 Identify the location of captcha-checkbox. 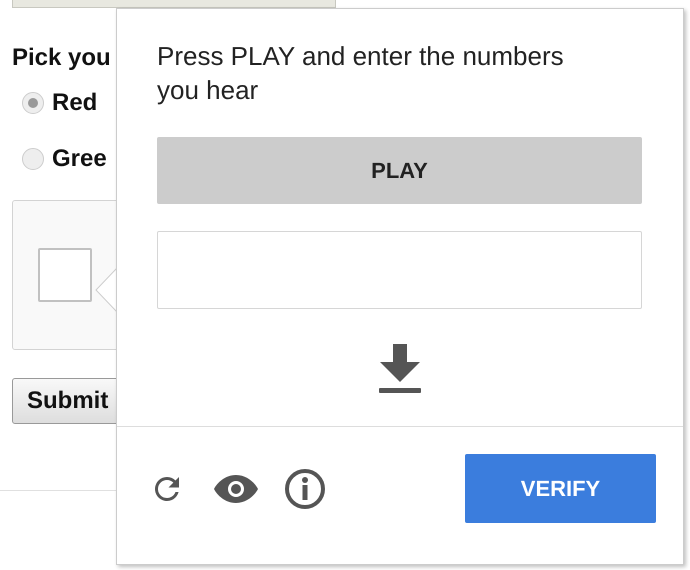
(65, 275).